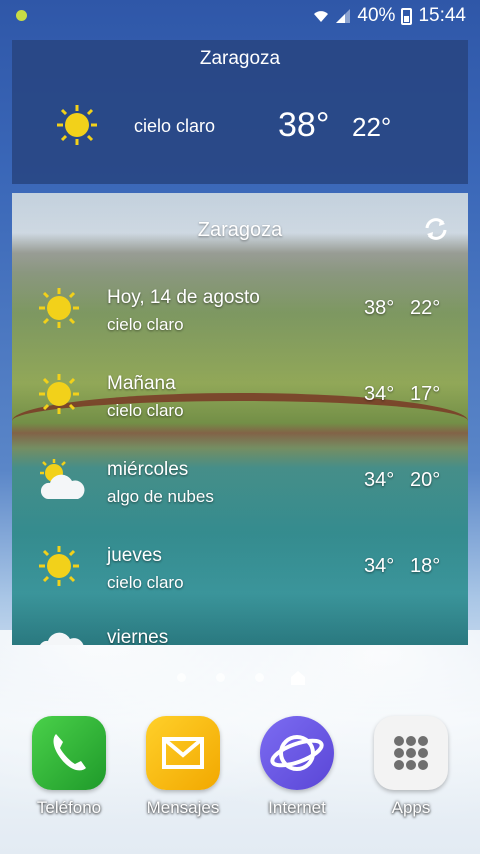 The image size is (480, 854). What do you see at coordinates (297, 807) in the screenshot?
I see `app-label: Internet` at bounding box center [297, 807].